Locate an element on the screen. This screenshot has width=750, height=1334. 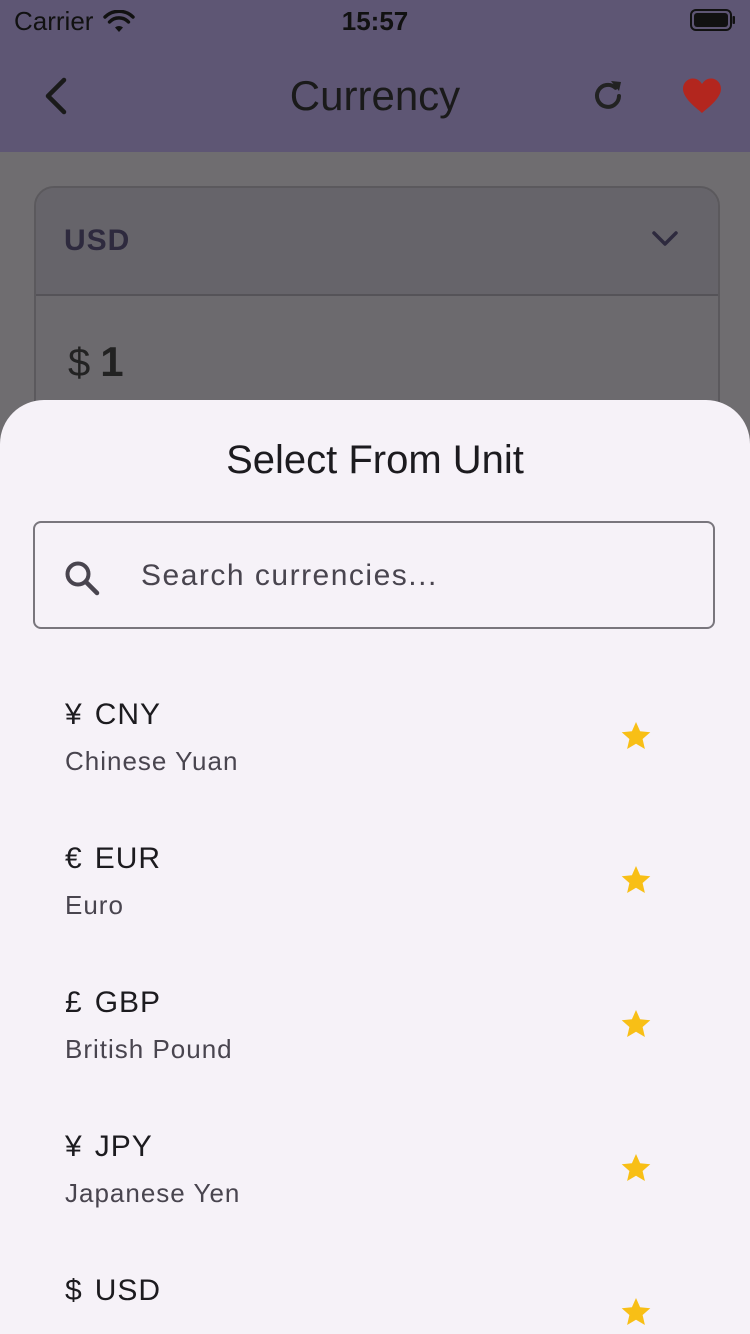
amount-value: 1 is located at coordinates (112, 361).